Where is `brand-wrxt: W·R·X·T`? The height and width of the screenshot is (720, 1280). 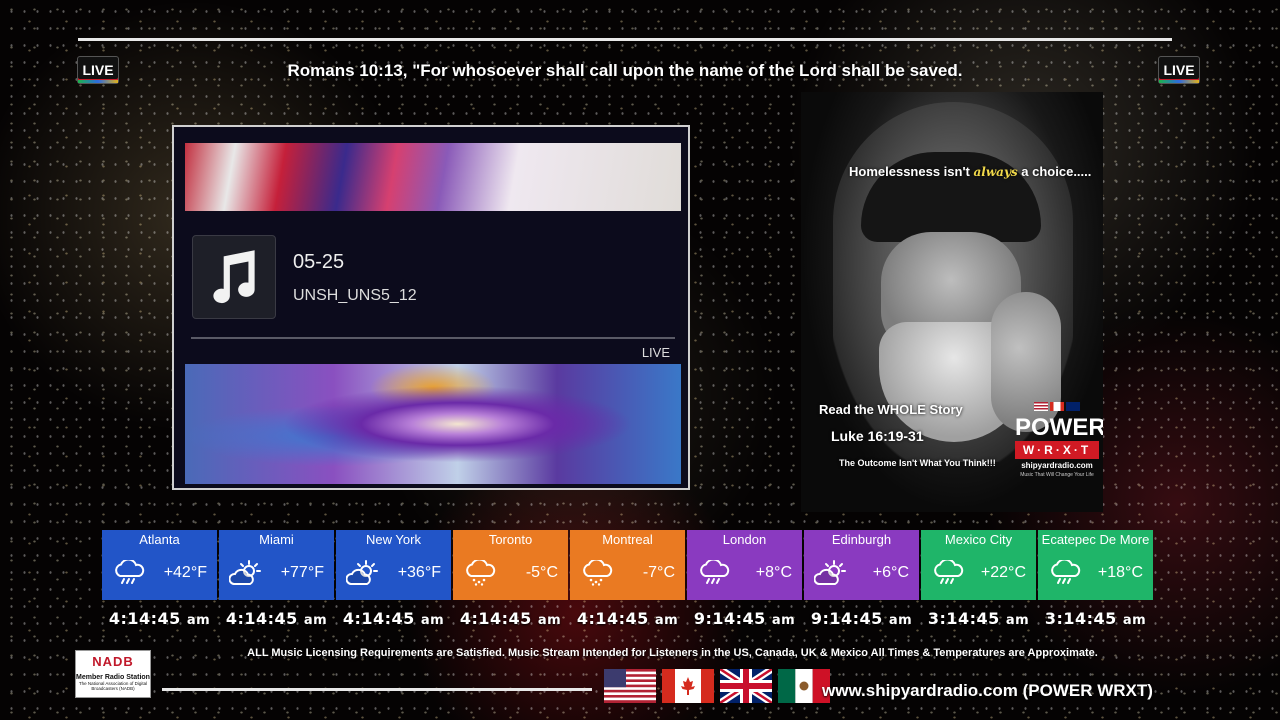
brand-wrxt: W·R·X·T is located at coordinates (1057, 450).